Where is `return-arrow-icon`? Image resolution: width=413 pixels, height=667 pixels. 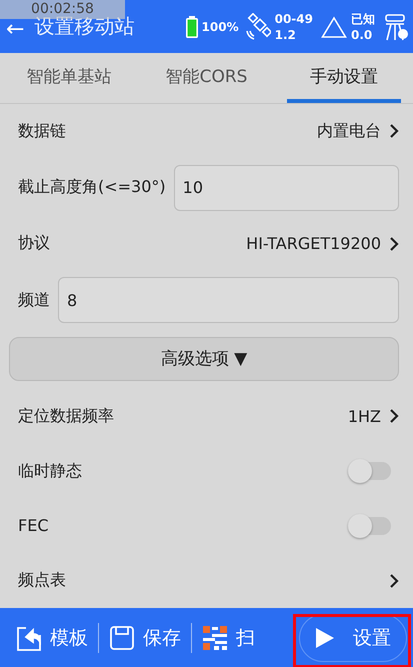 return-arrow-icon is located at coordinates (29, 637).